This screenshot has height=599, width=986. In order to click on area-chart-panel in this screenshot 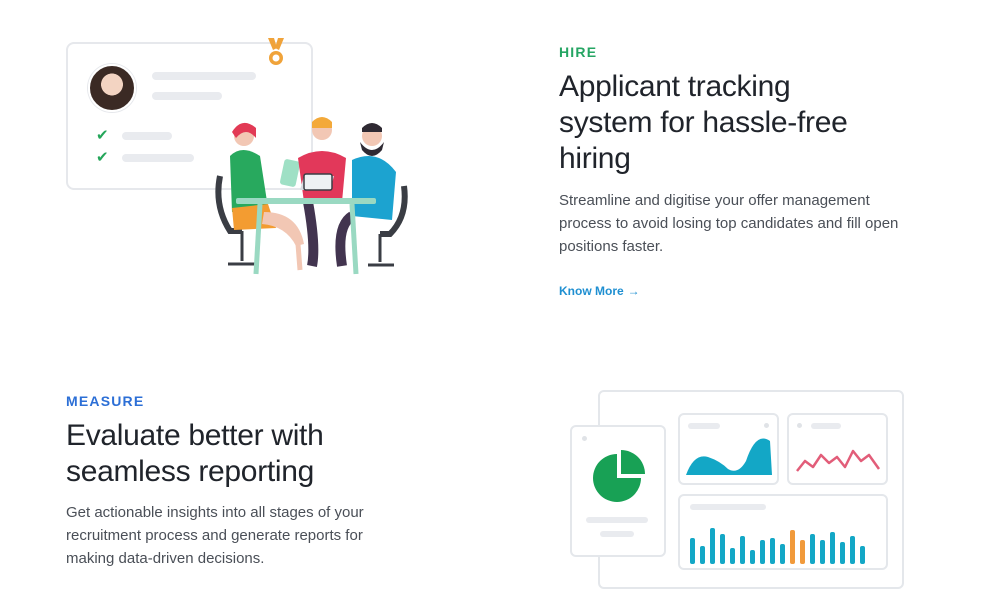, I will do `click(728, 449)`.